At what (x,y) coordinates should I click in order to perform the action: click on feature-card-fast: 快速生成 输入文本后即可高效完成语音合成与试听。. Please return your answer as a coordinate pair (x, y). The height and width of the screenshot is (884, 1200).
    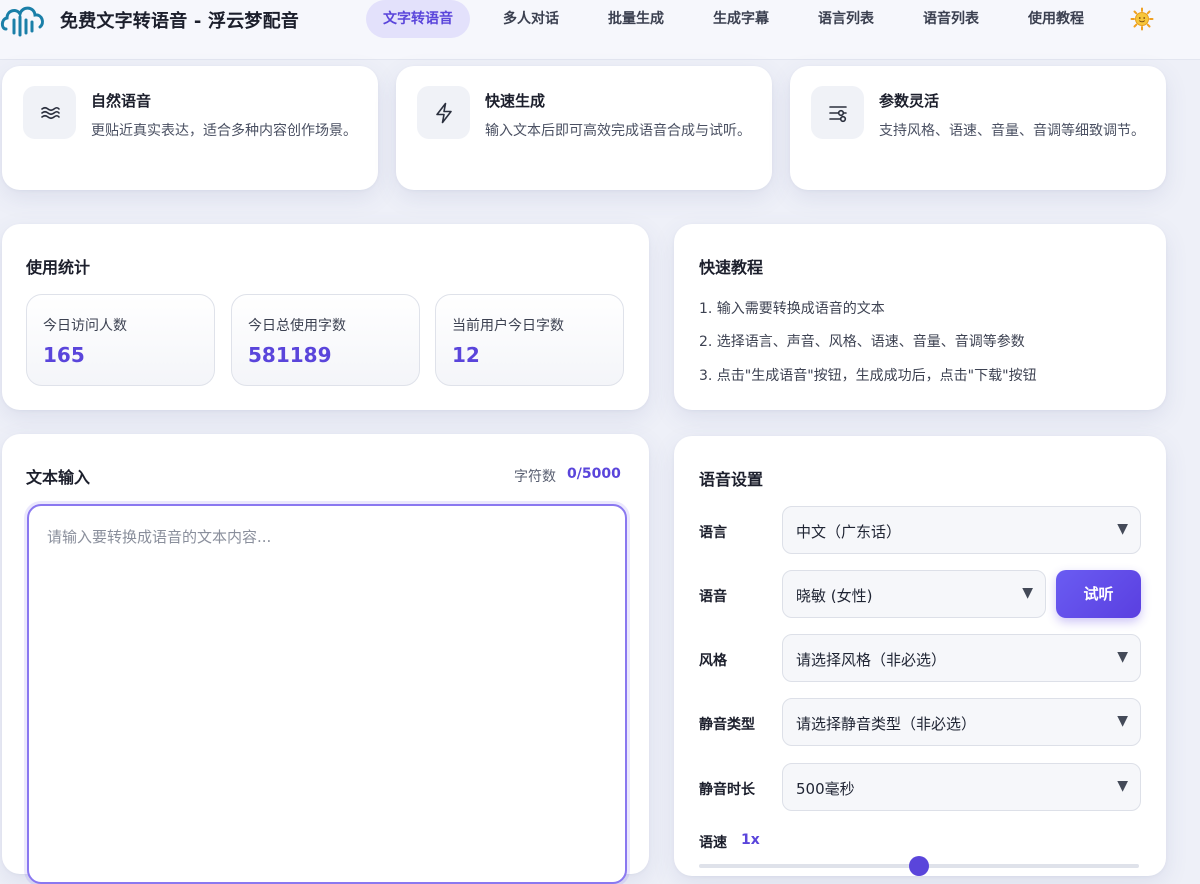
    Looking at the image, I should click on (584, 128).